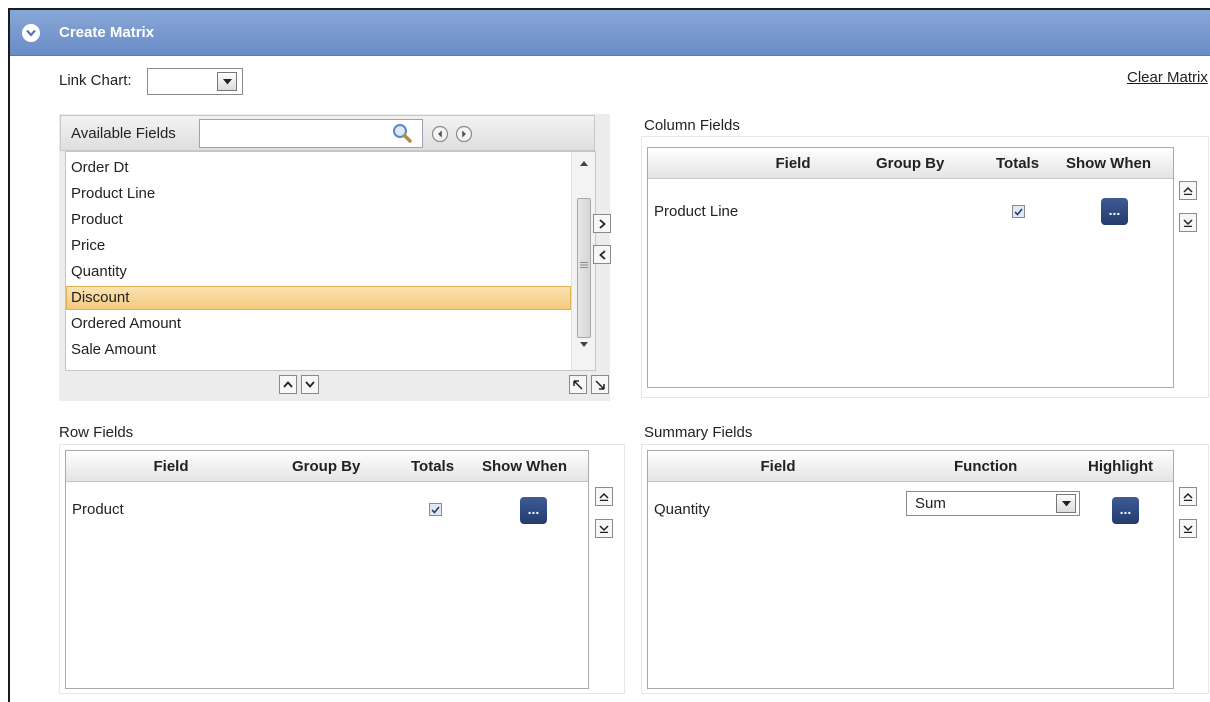  I want to click on row-field-value: Product, so click(98, 509).